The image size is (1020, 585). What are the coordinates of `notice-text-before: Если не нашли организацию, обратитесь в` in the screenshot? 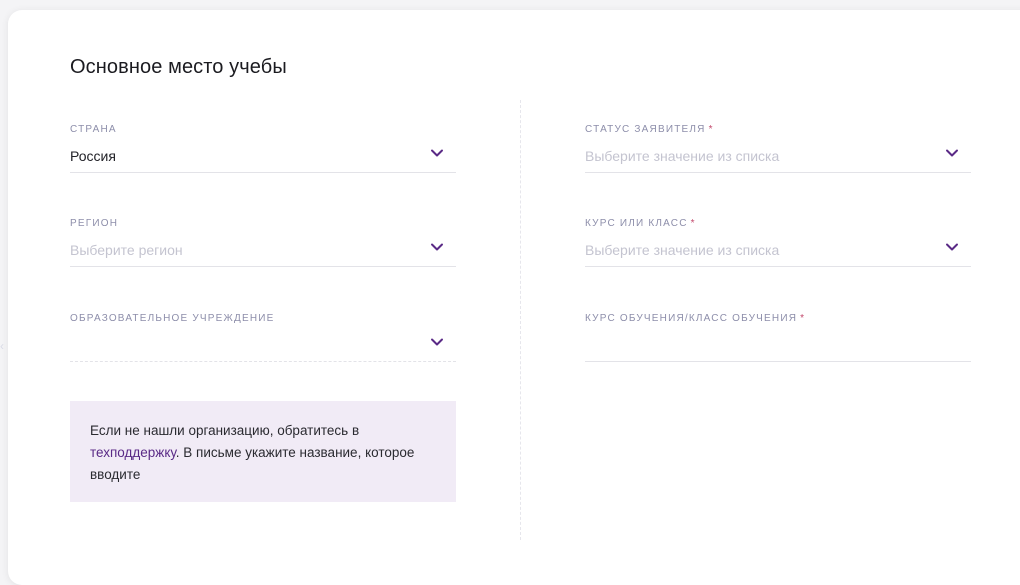 It's located at (225, 430).